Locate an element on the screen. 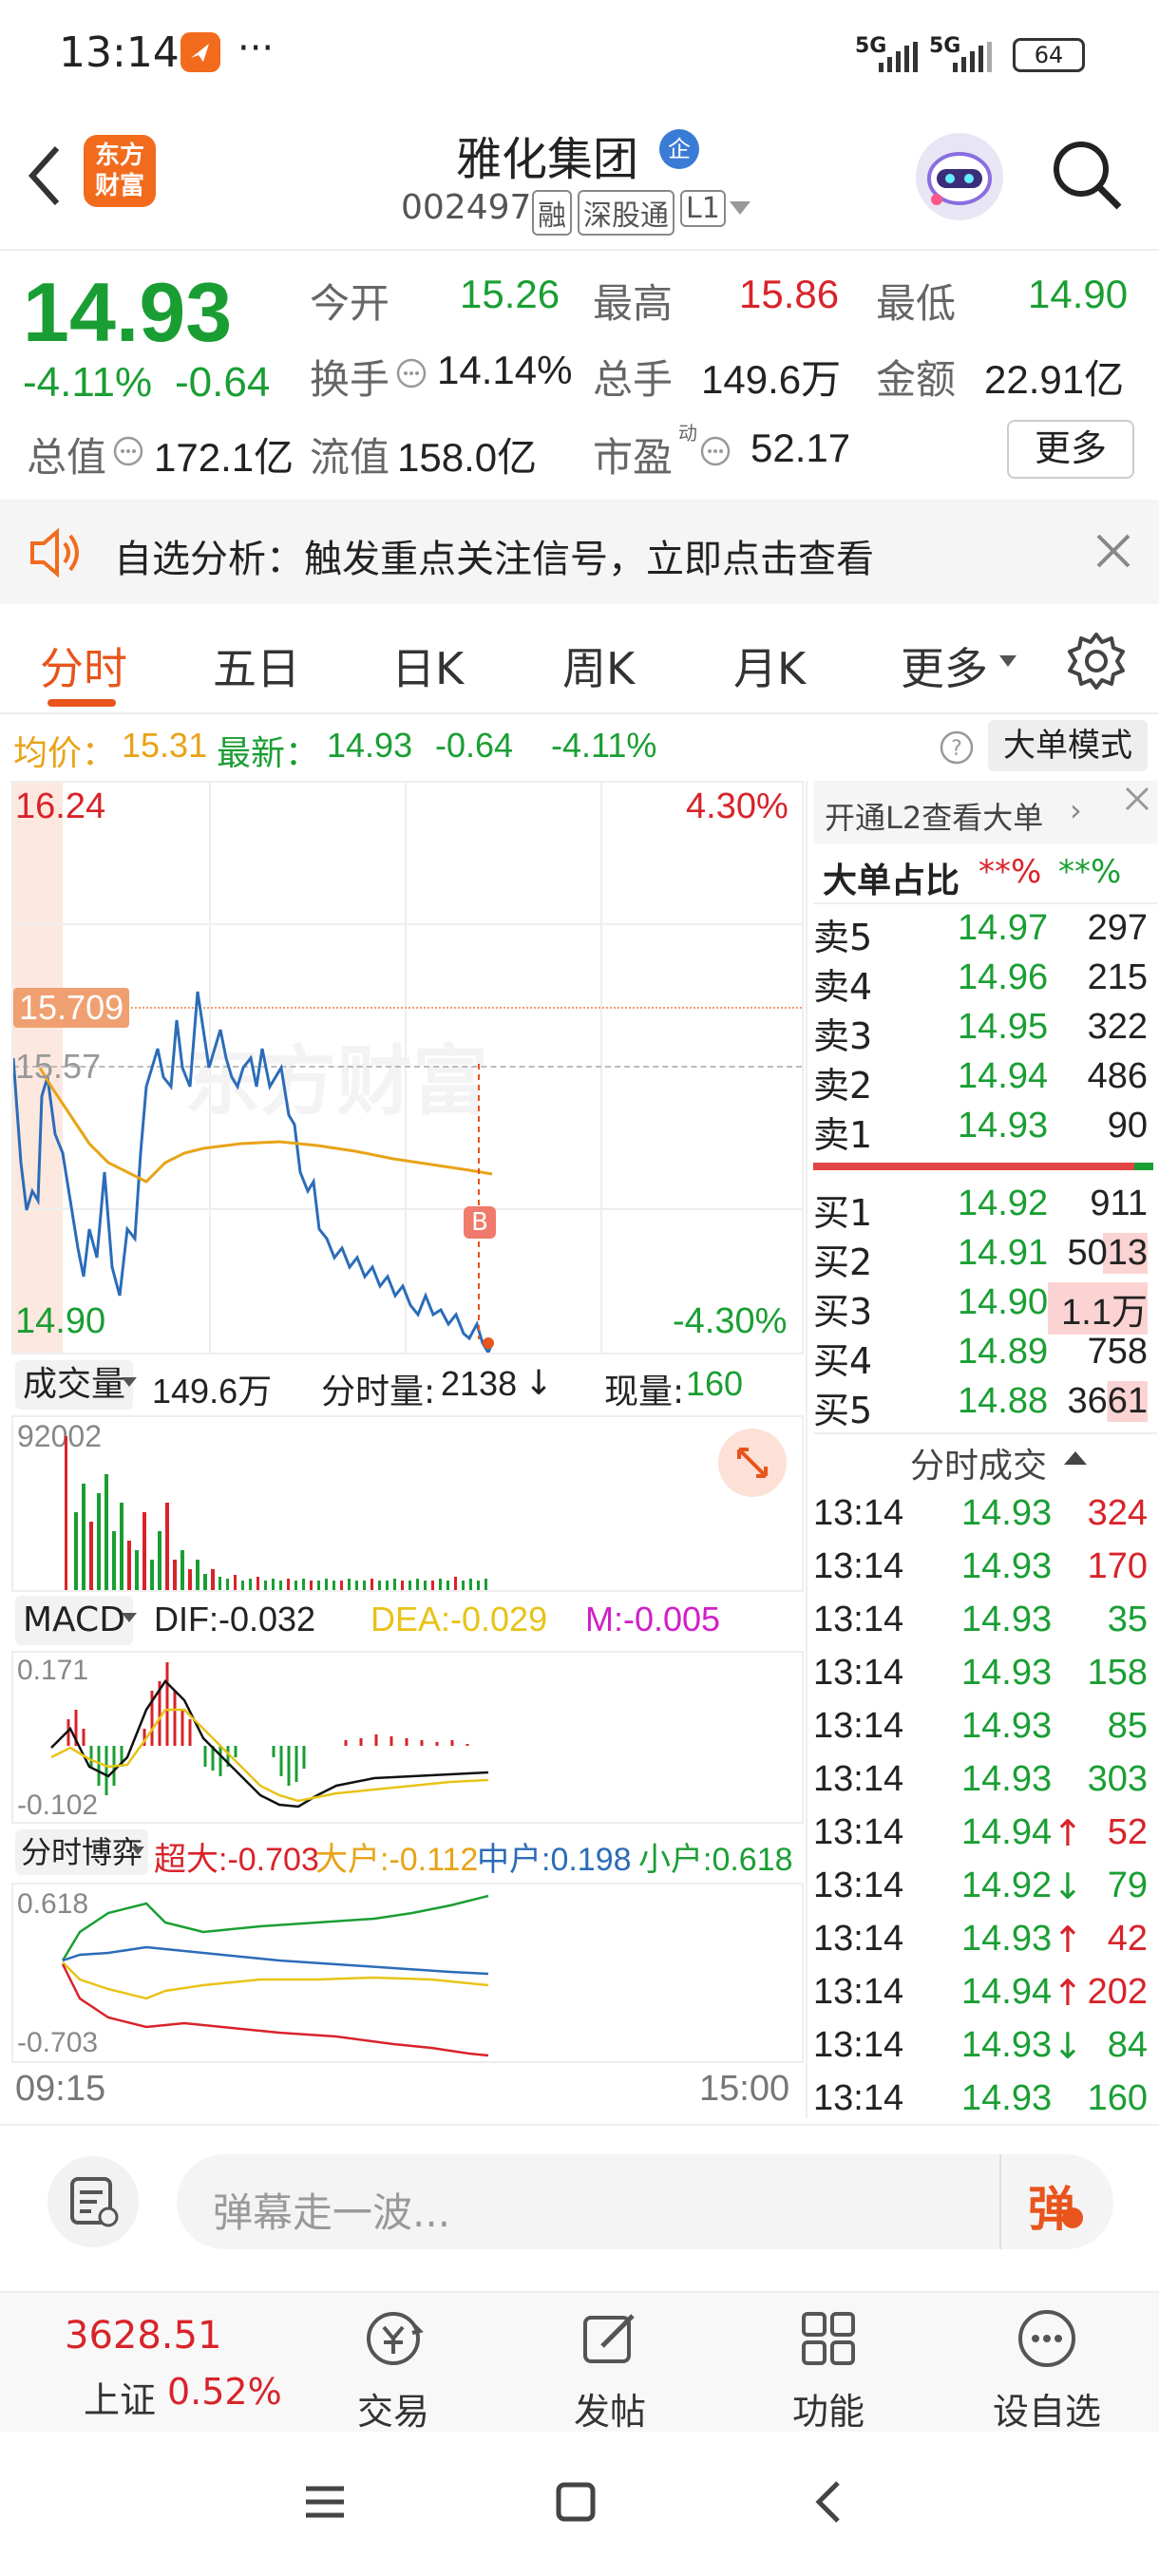 This screenshot has width=1159, height=2576. bid-ask-ratio-bar-red is located at coordinates (973, 1166).